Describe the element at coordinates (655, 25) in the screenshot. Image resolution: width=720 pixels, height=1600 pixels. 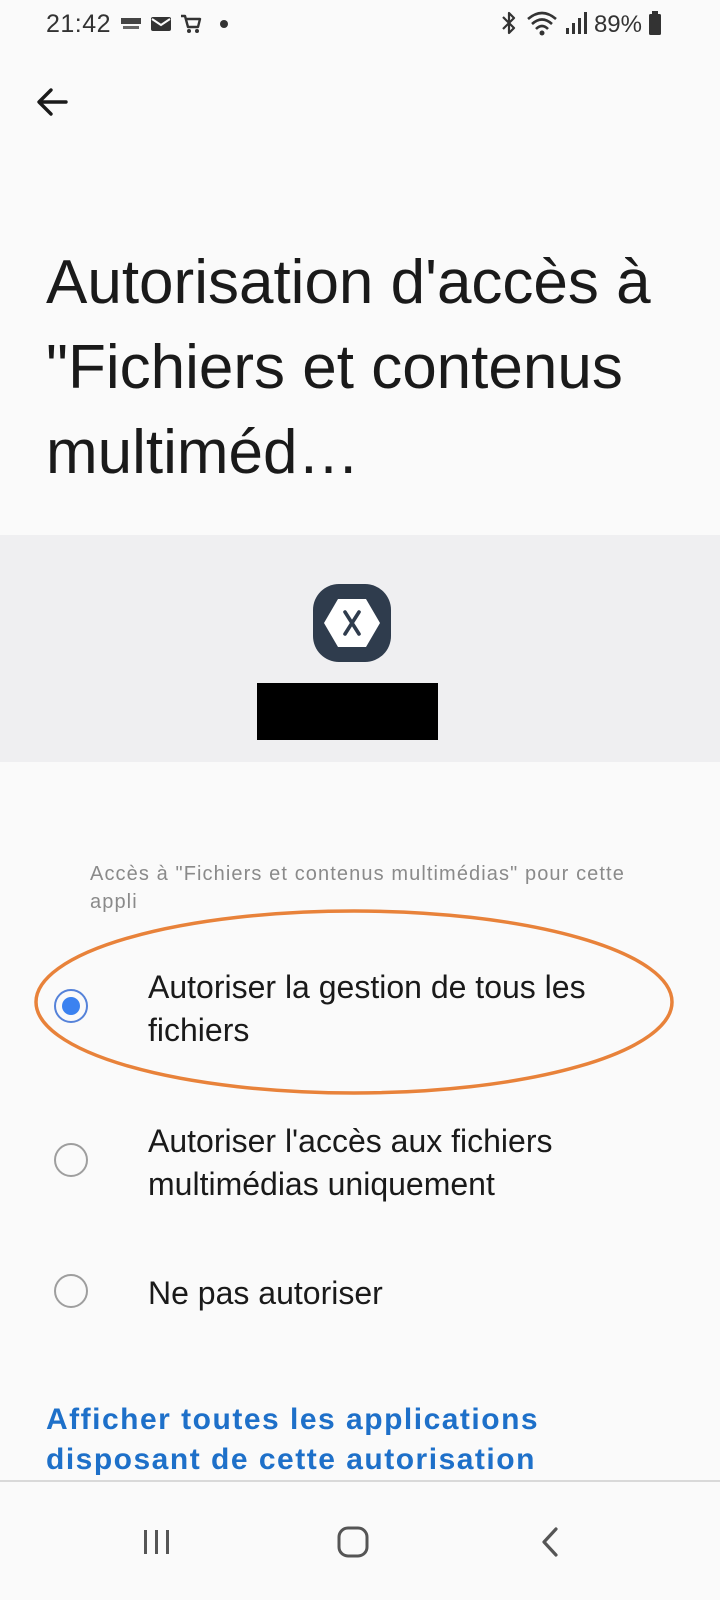
I see `battery-icon` at that location.